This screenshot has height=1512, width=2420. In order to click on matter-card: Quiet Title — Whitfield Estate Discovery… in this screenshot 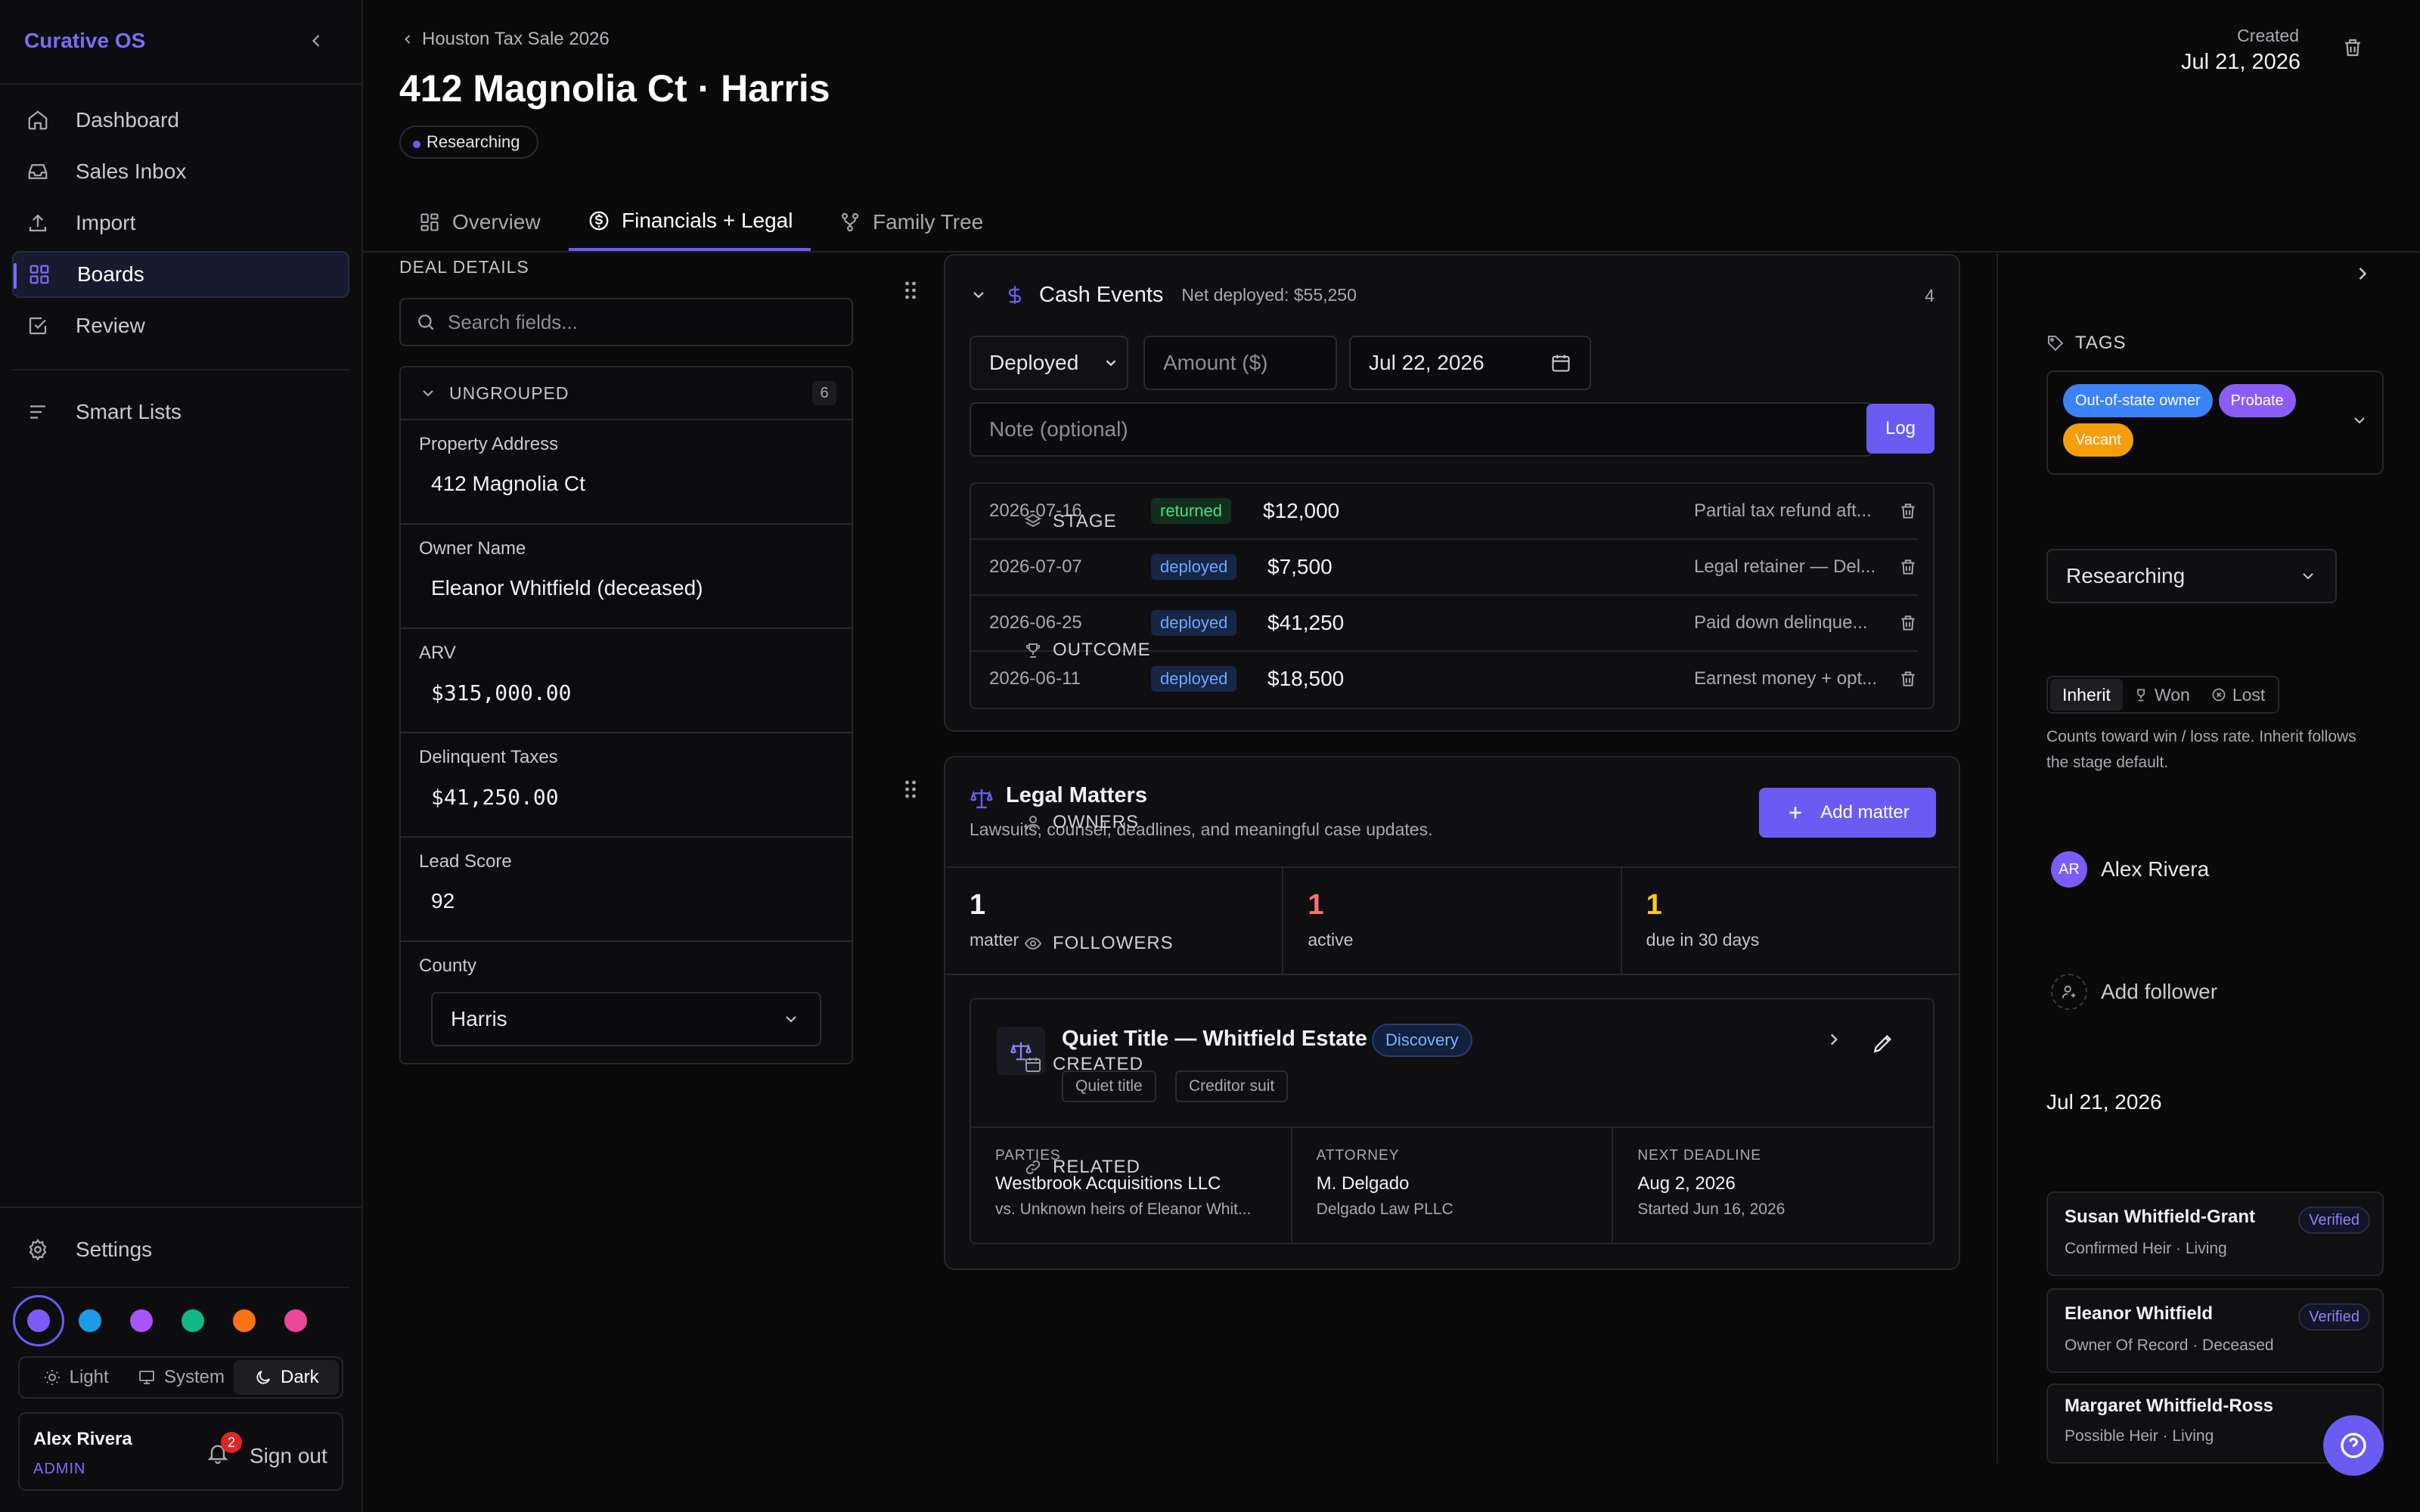, I will do `click(1452, 1121)`.